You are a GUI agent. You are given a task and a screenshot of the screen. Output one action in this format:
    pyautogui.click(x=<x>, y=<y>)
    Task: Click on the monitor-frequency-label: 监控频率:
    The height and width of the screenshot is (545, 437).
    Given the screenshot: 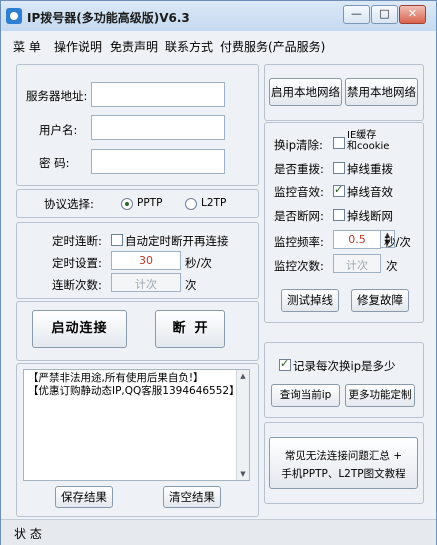 What is the action you would take?
    pyautogui.click(x=299, y=242)
    